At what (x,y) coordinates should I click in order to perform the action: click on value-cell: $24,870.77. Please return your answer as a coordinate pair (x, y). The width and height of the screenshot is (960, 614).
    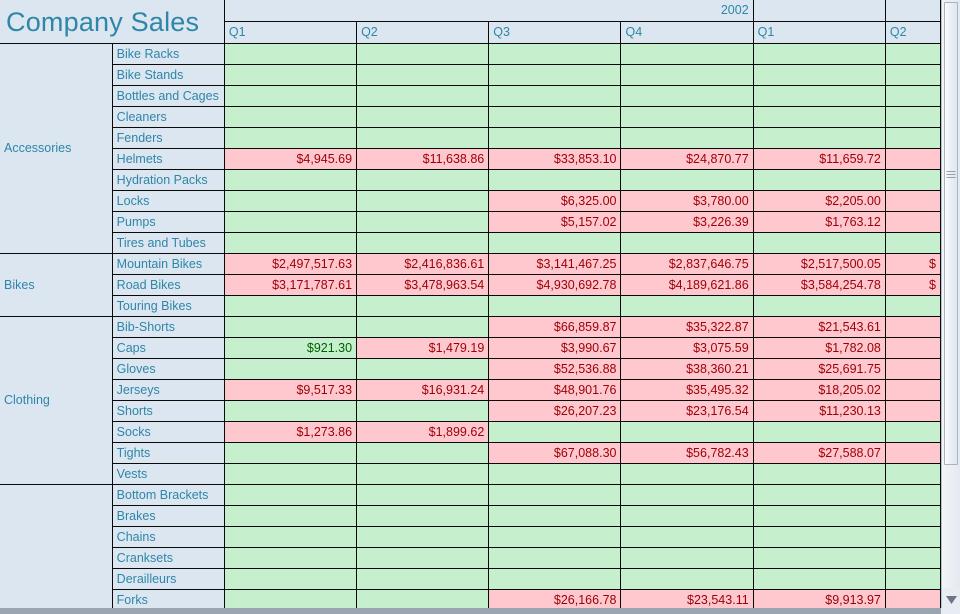
    Looking at the image, I should click on (687, 159).